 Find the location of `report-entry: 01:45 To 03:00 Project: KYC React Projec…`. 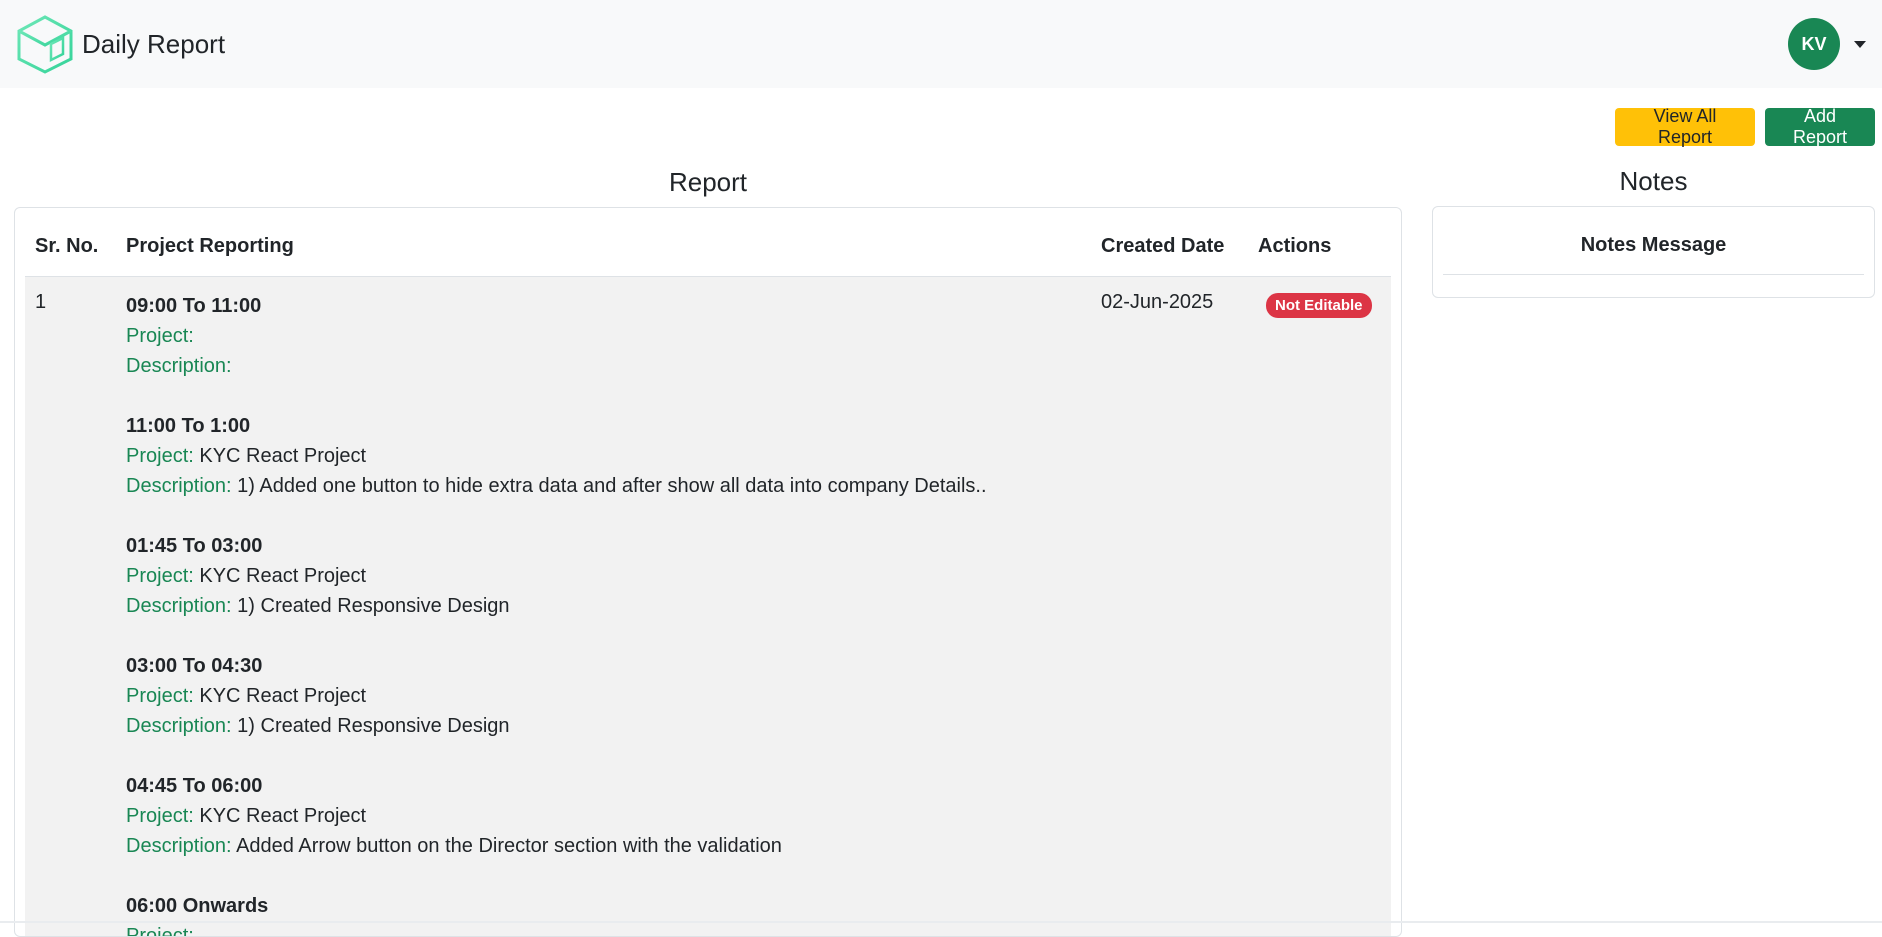

report-entry: 01:45 To 03:00 Project: KYC React Projec… is located at coordinates (603, 576).